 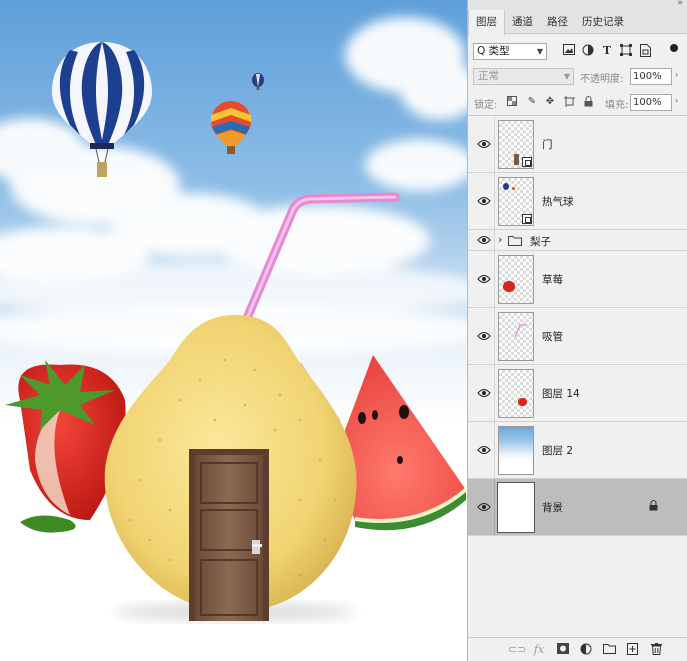 What do you see at coordinates (645, 51) in the screenshot?
I see `smart-object-filter-icon` at bounding box center [645, 51].